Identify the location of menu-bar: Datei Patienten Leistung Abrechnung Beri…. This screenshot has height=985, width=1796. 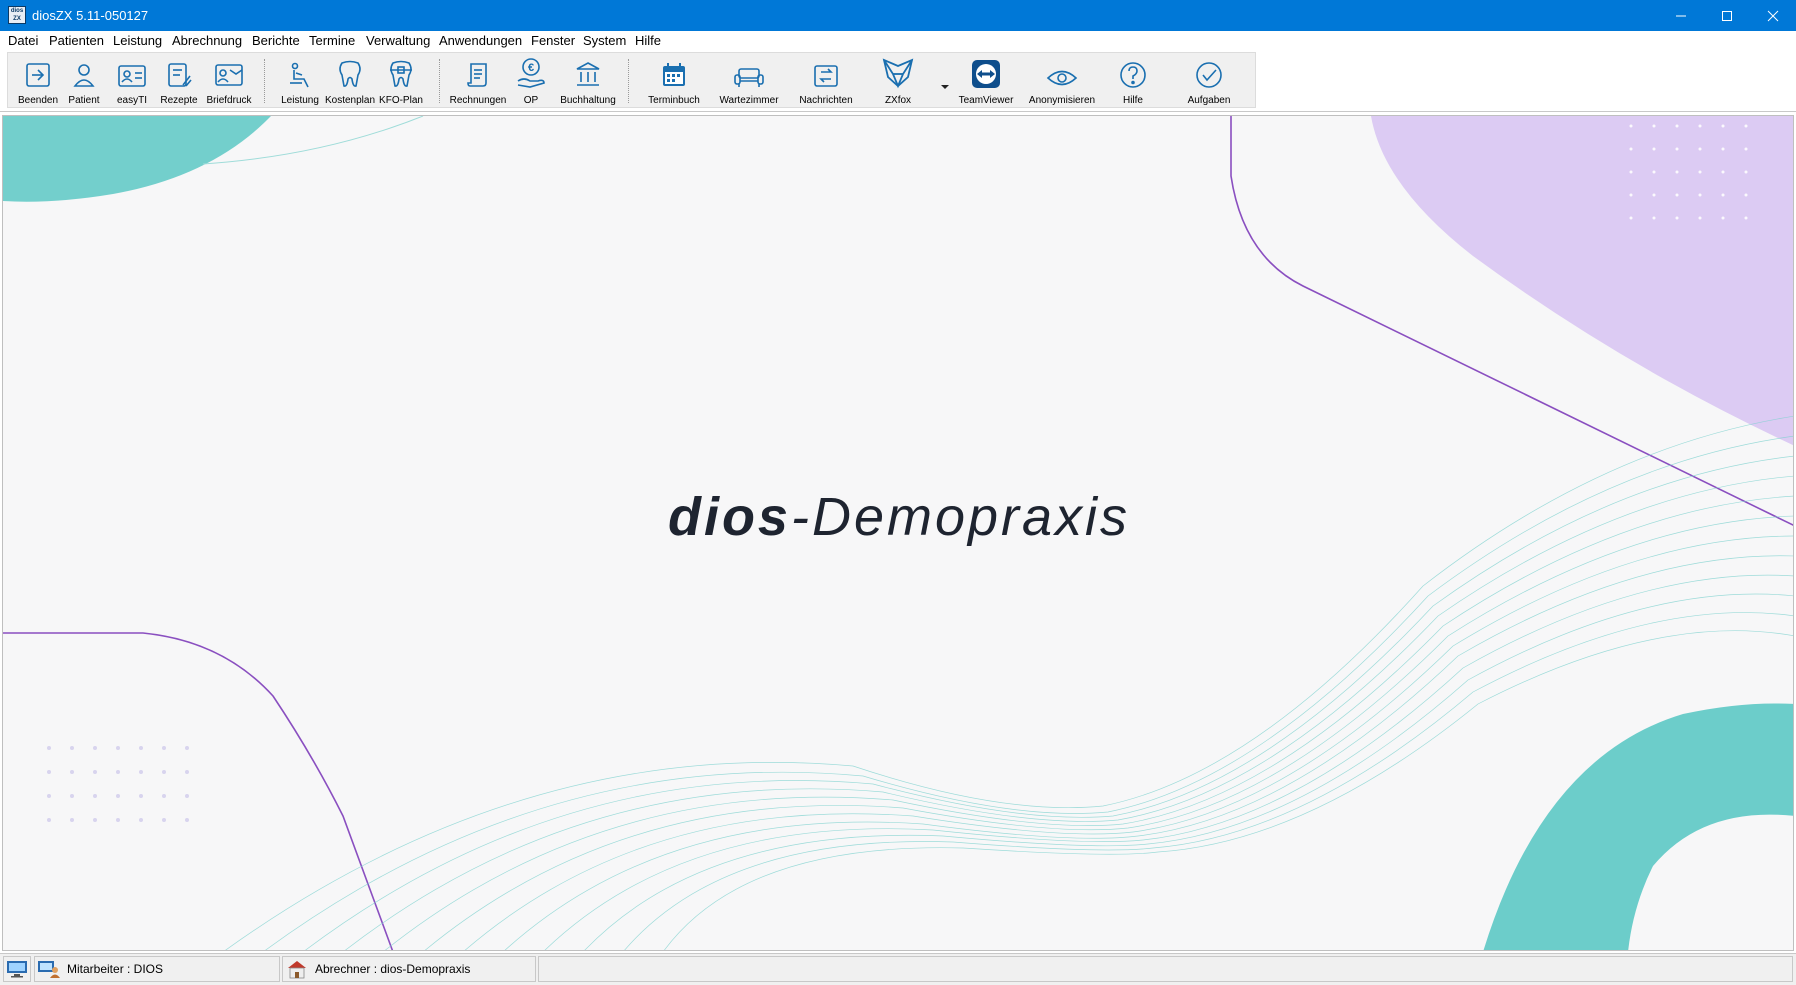
(898, 41).